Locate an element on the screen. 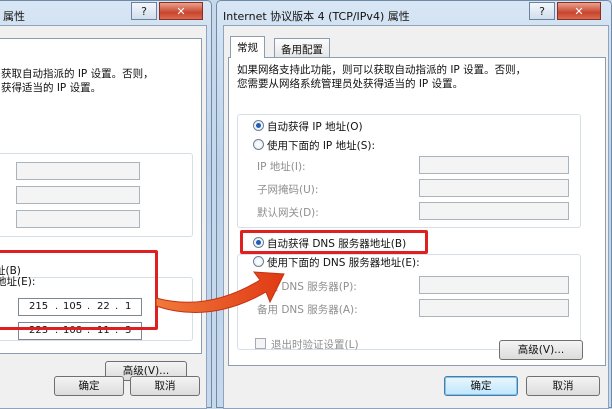  default-gateway-label: 默认网关(D): is located at coordinates (288, 213).